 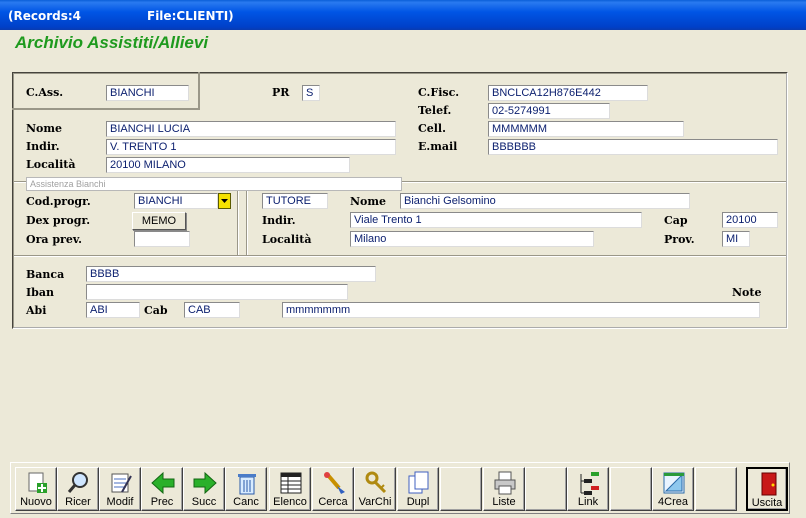 What do you see at coordinates (496, 220) in the screenshot?
I see `tutore-indir-field: Viale Trento 1` at bounding box center [496, 220].